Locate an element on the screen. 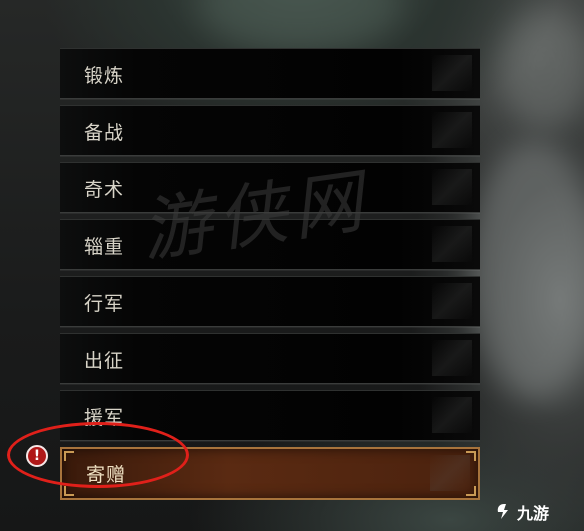  menu-item-label: 辎重 is located at coordinates (104, 247).